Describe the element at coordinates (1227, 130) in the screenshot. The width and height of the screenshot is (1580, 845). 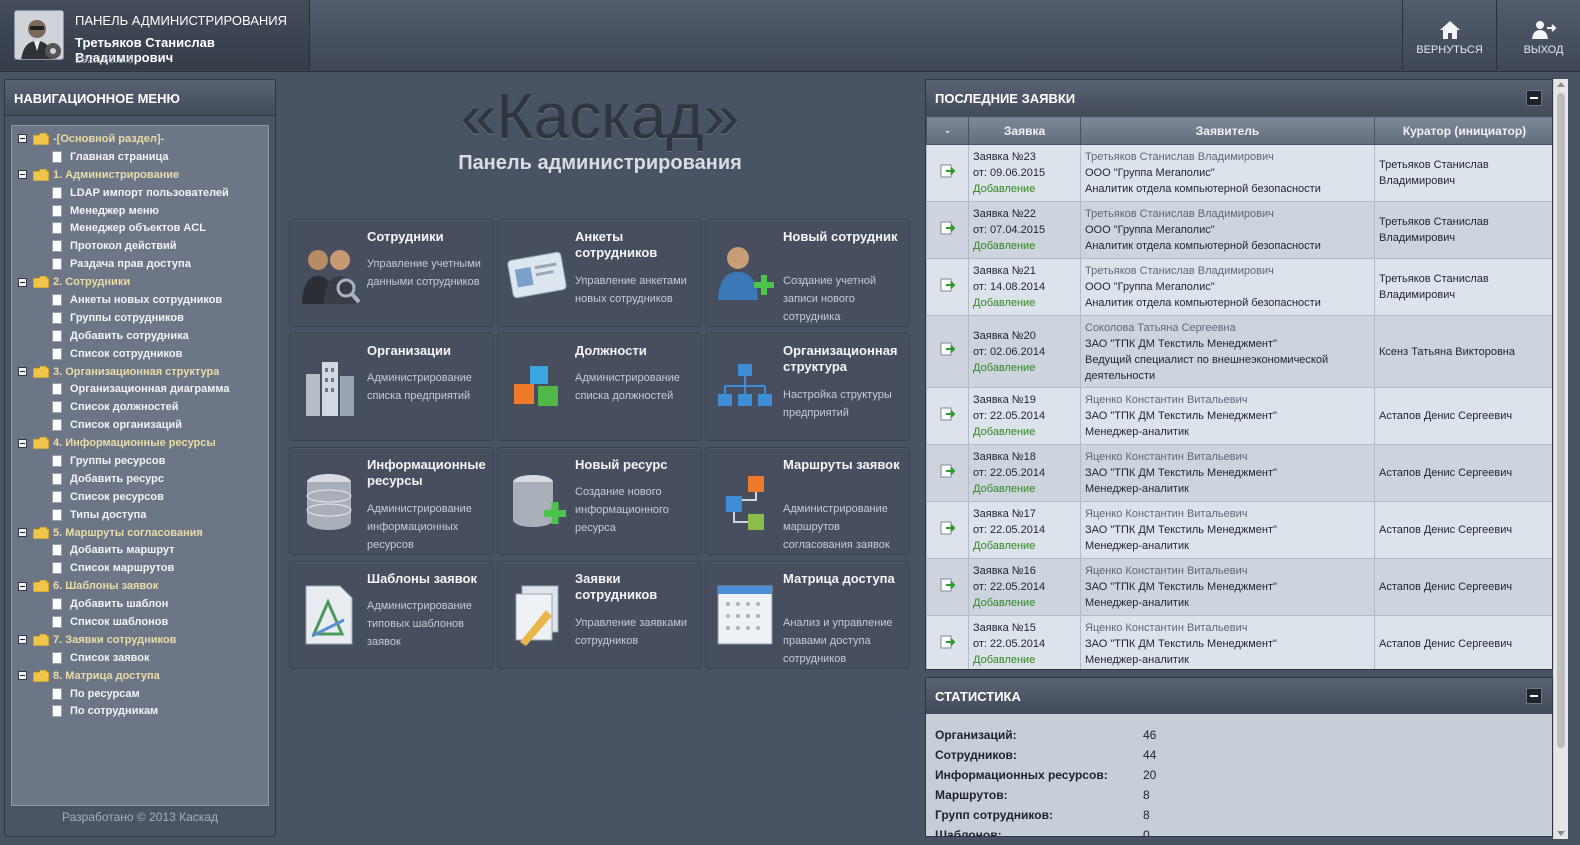
I see `column-header: Заявитель` at that location.